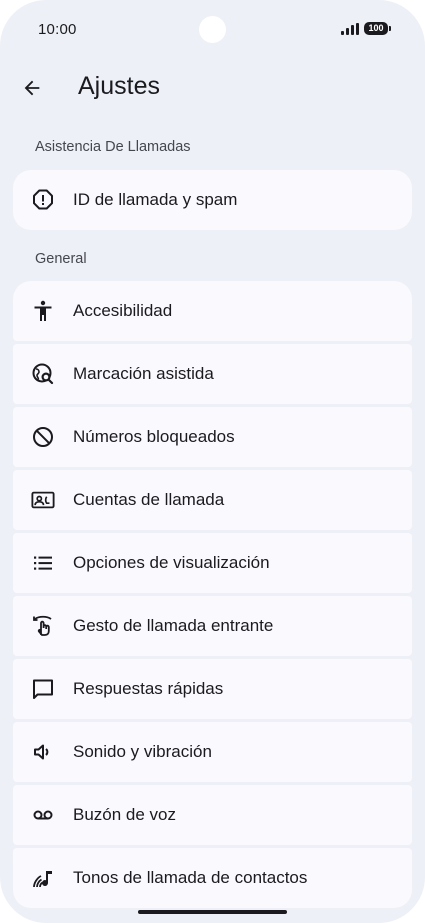 The width and height of the screenshot is (425, 923). What do you see at coordinates (190, 877) in the screenshot?
I see `settings-item-label: Tonos de llamada de contactos` at bounding box center [190, 877].